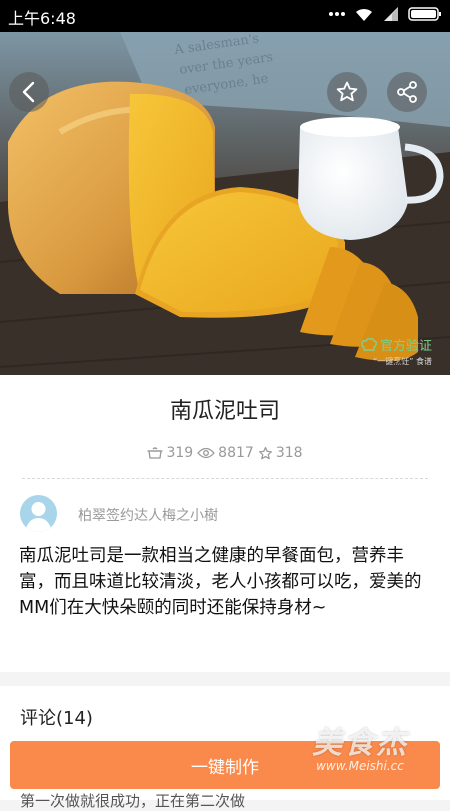 The height and width of the screenshot is (811, 450). I want to click on favorite-count: 318, so click(280, 453).